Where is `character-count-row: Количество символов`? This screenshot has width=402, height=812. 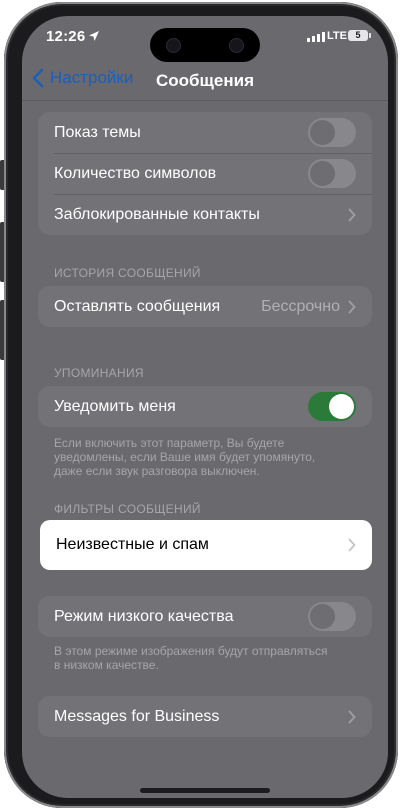
character-count-row: Количество символов is located at coordinates (205, 173).